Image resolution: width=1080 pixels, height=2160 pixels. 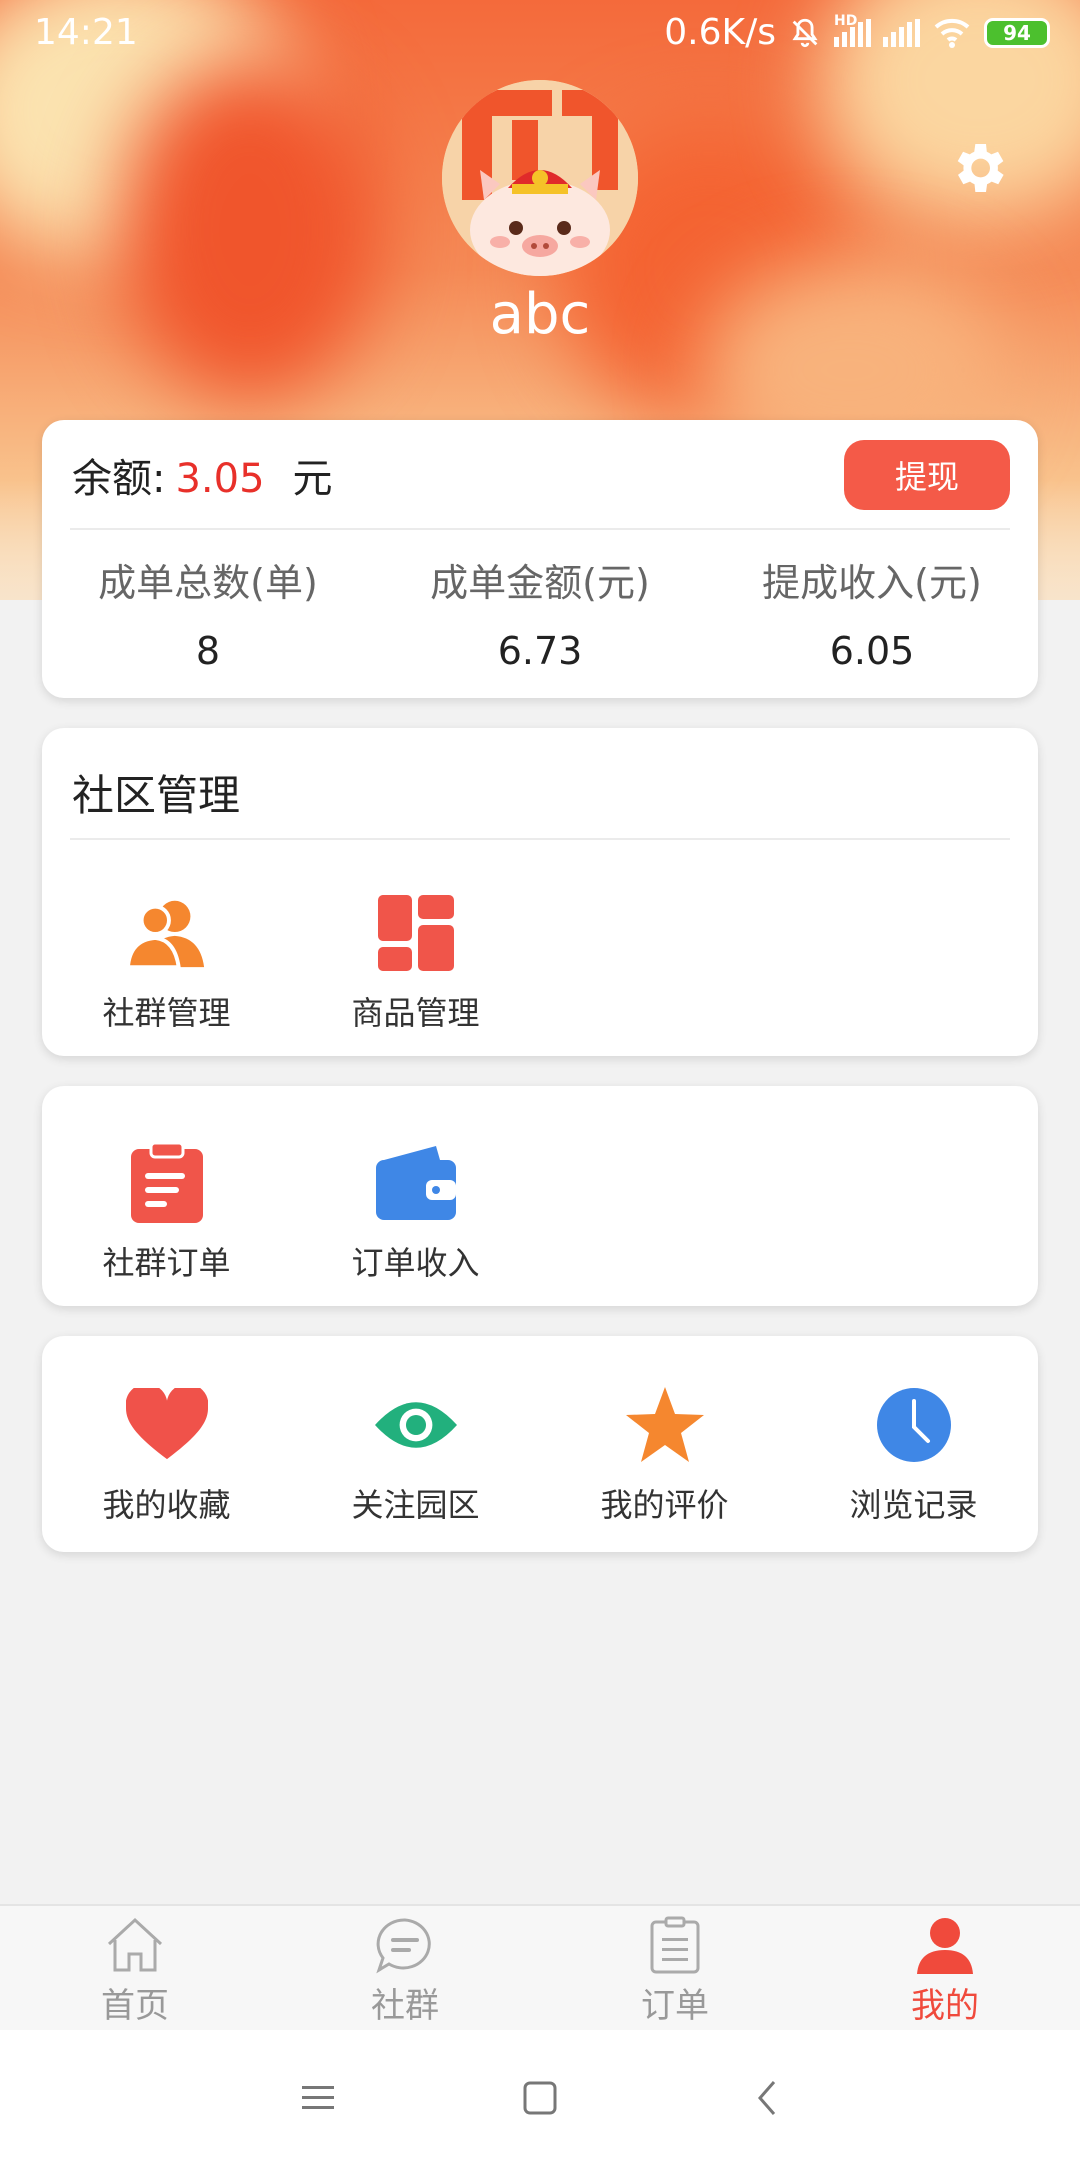 What do you see at coordinates (135, 1945) in the screenshot?
I see `home-icon` at bounding box center [135, 1945].